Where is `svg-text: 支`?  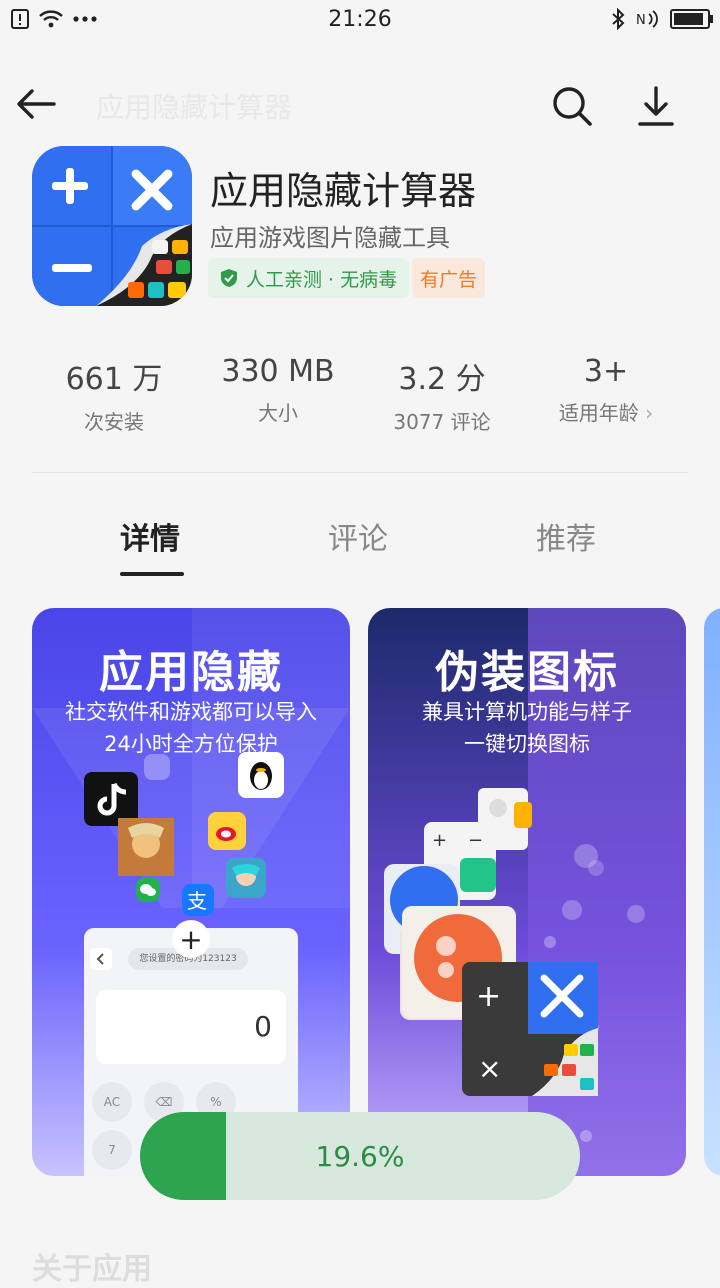 svg-text: 支 is located at coordinates (197, 901).